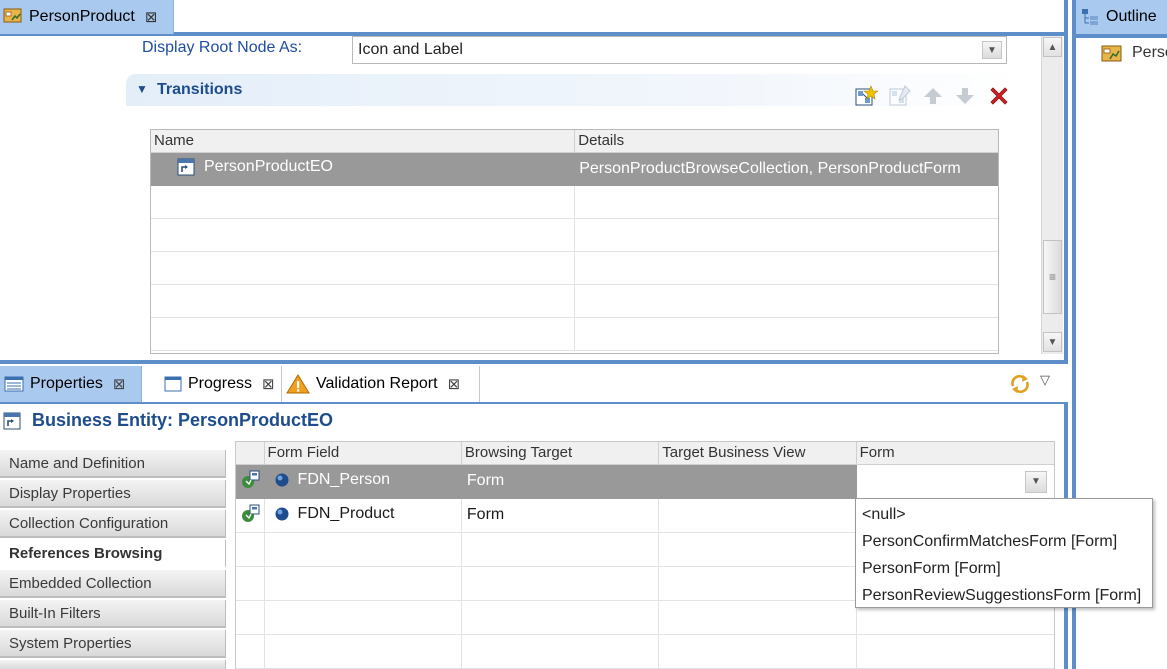 The image size is (1167, 669). Describe the element at coordinates (363, 515) in the screenshot. I see `form-field-cell: FDN_Product` at that location.